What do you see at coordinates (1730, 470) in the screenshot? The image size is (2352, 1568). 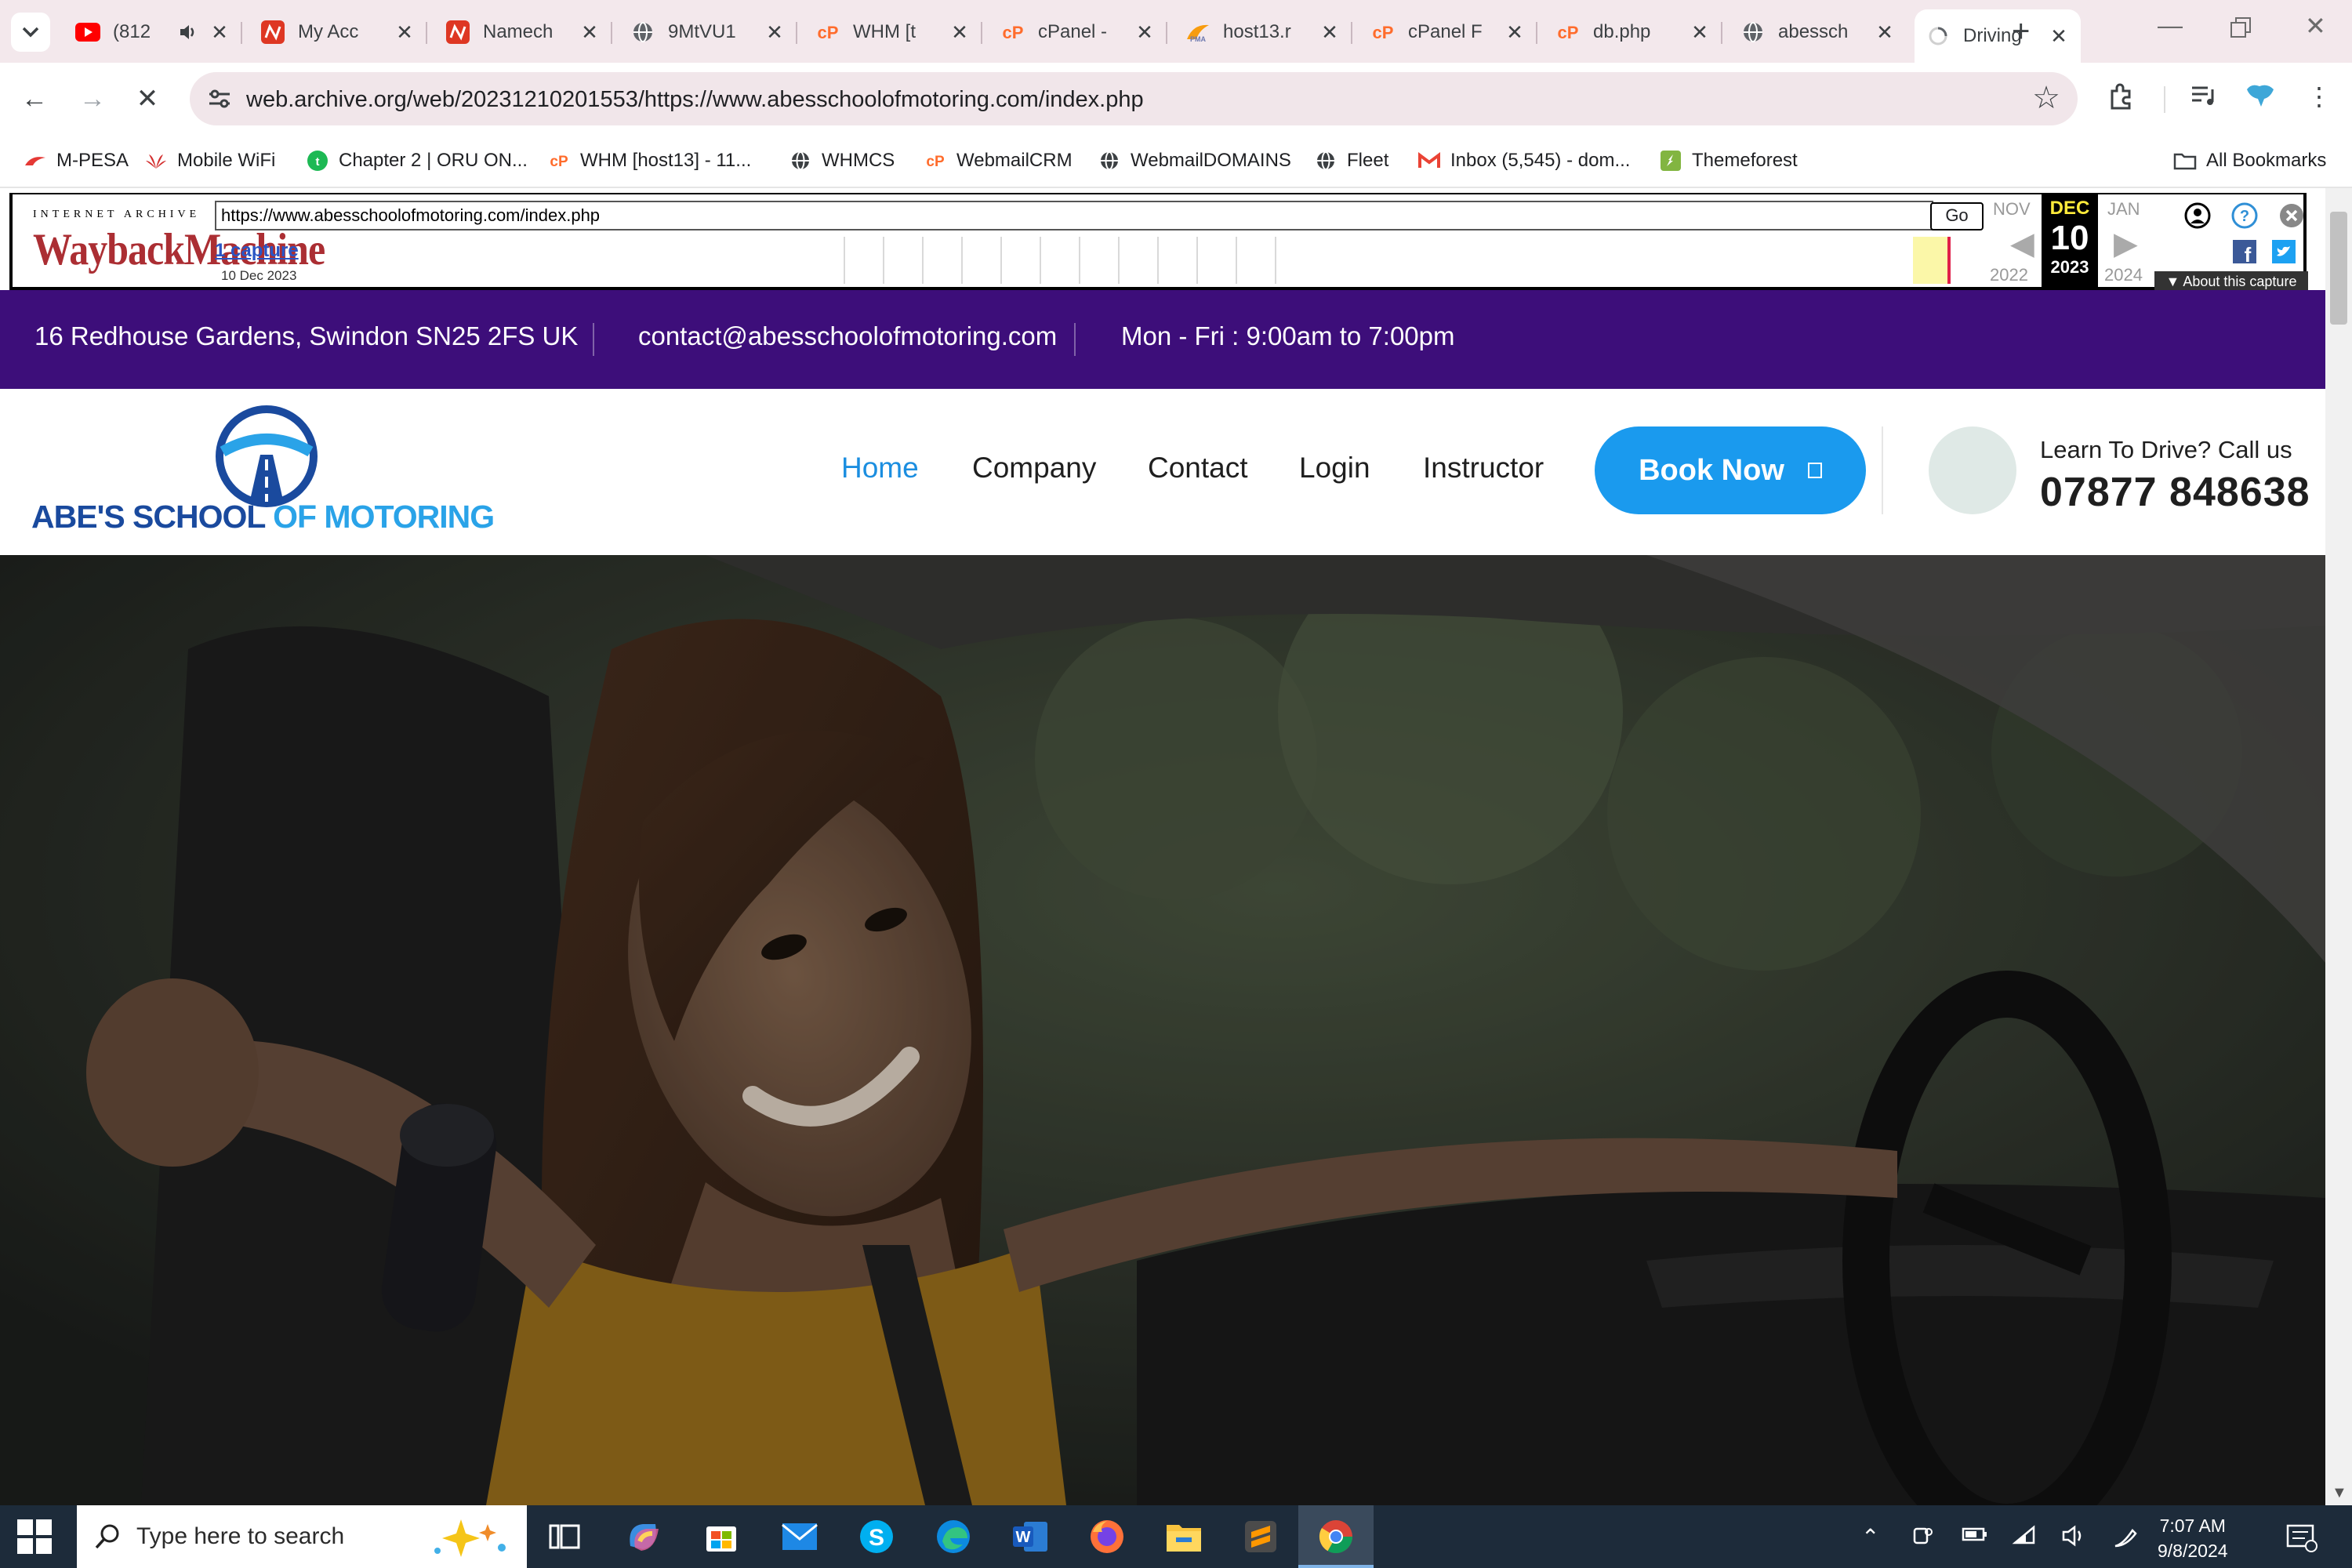 I see `book-now-button: Book Now` at bounding box center [1730, 470].